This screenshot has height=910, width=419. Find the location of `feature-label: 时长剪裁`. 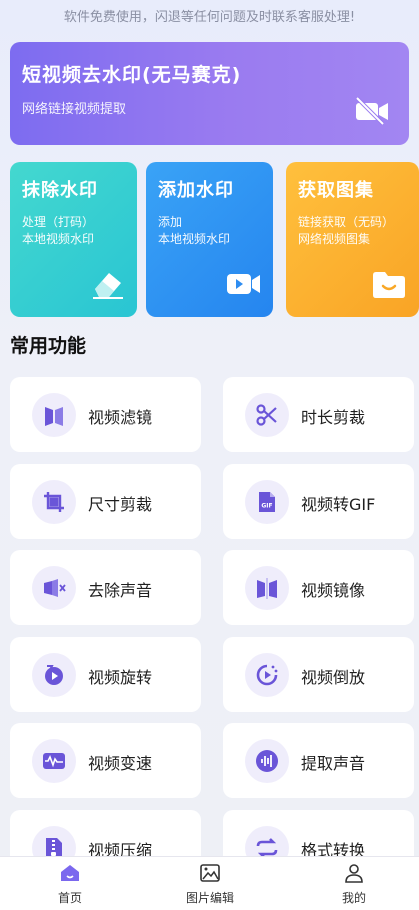

feature-label: 时长剪裁 is located at coordinates (333, 417).